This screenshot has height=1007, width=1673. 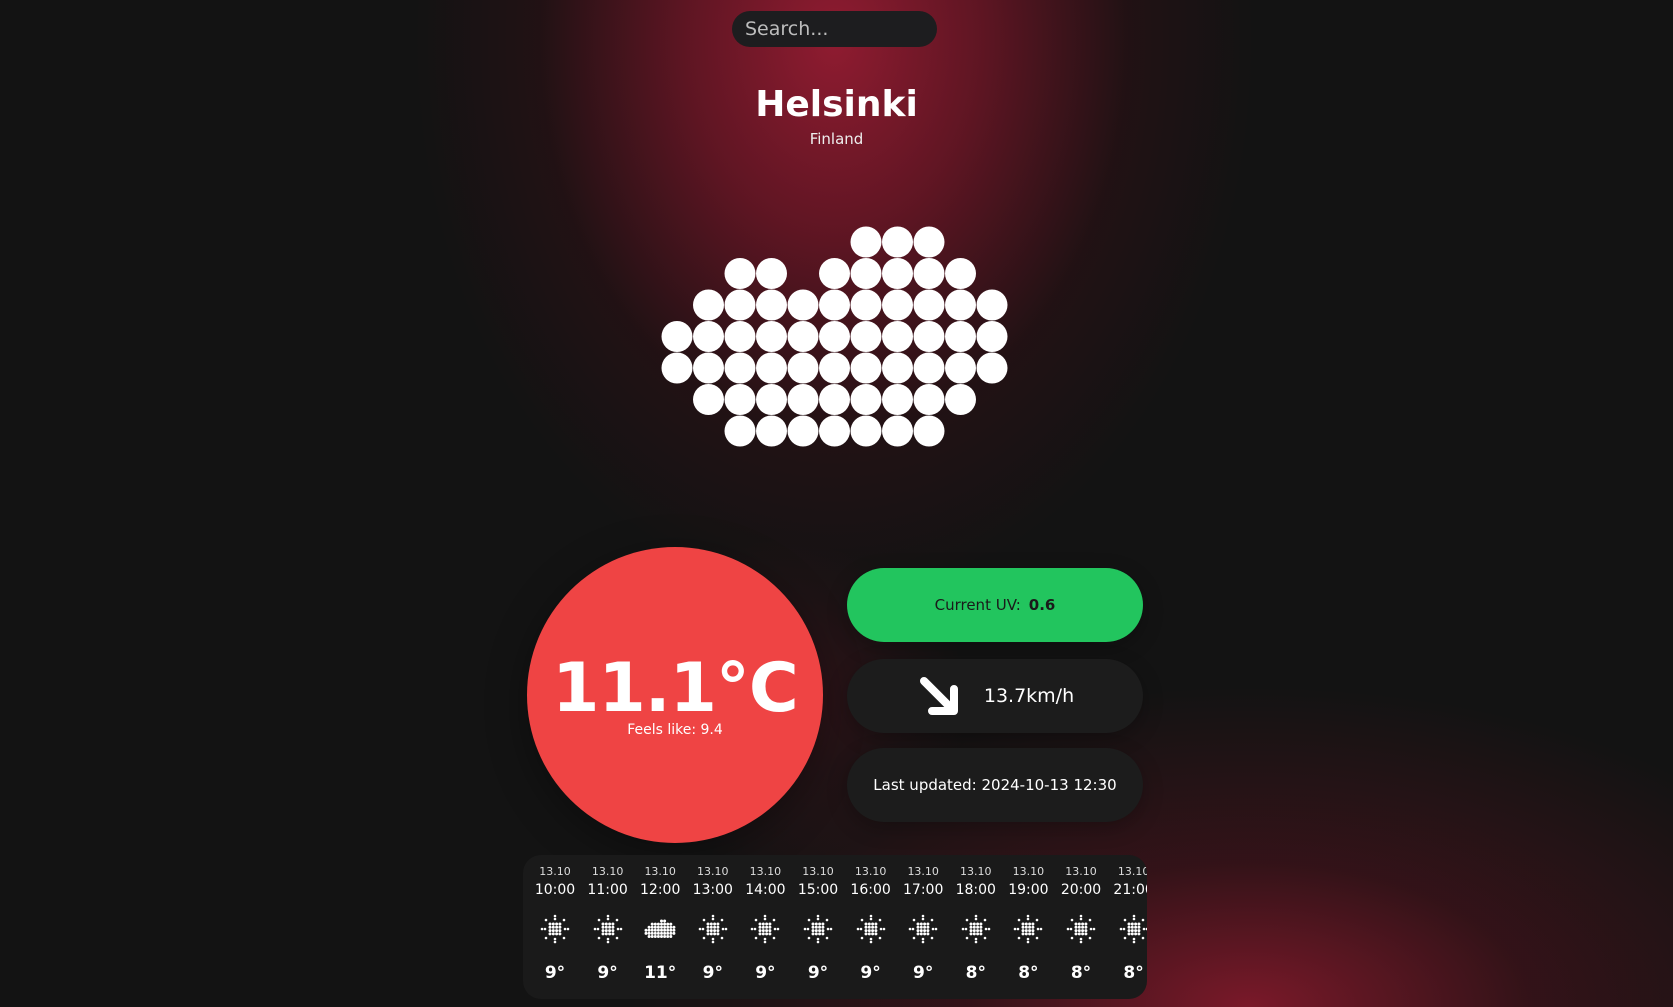 I want to click on forecast-time: 19:00, so click(x=1028, y=890).